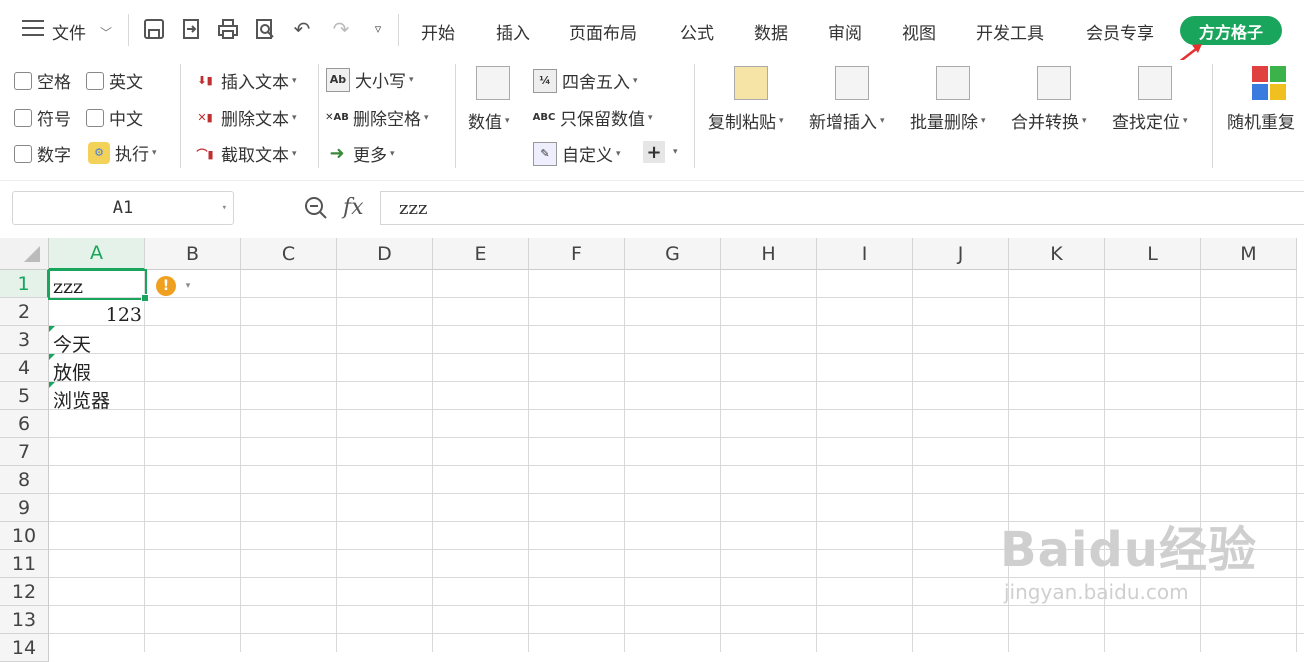 This screenshot has height=662, width=1304. I want to click on divider, so click(398, 30).